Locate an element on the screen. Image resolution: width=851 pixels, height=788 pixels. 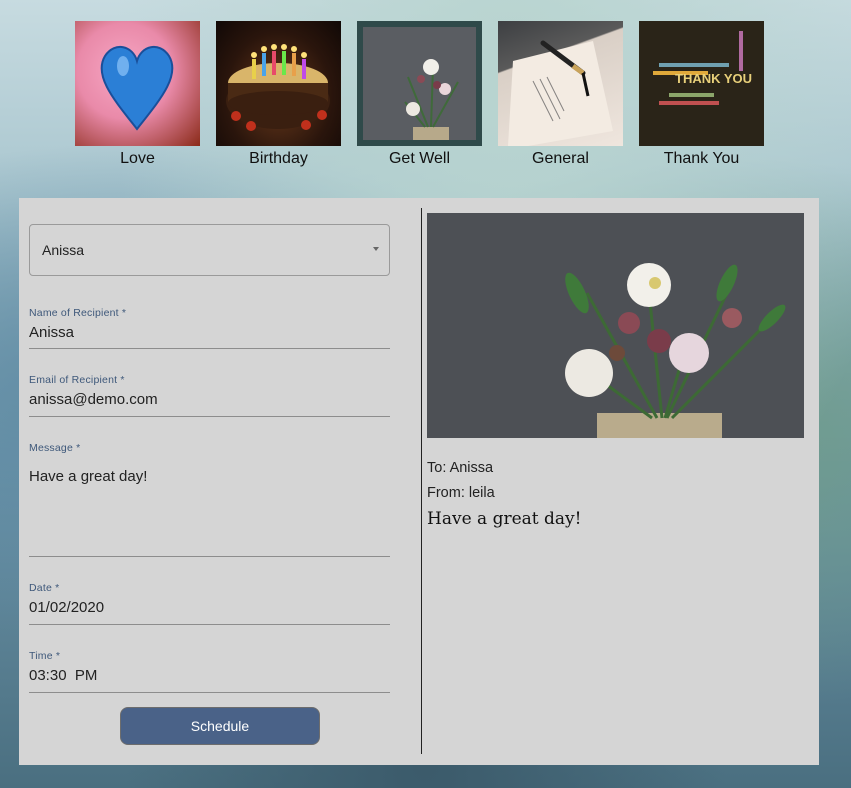
pen-paper-image is located at coordinates (560, 83).